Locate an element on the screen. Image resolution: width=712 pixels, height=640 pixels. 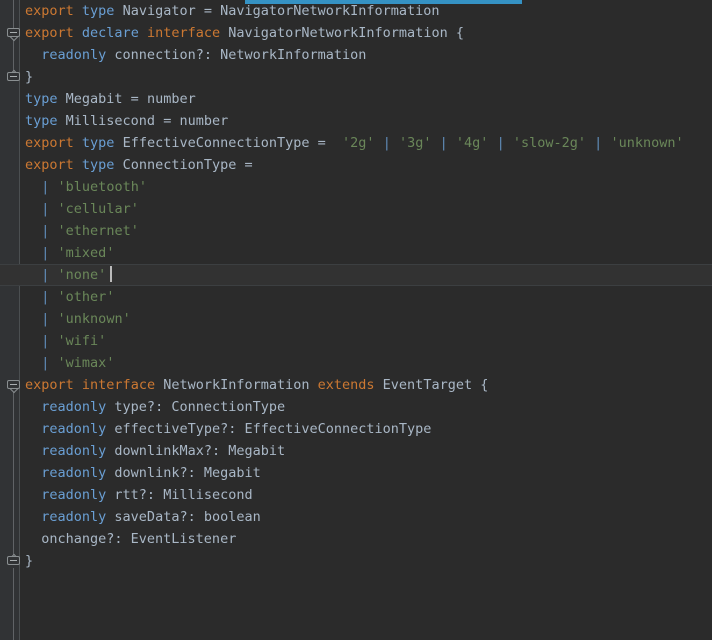
code-line: | 'cellular' is located at coordinates (366, 209).